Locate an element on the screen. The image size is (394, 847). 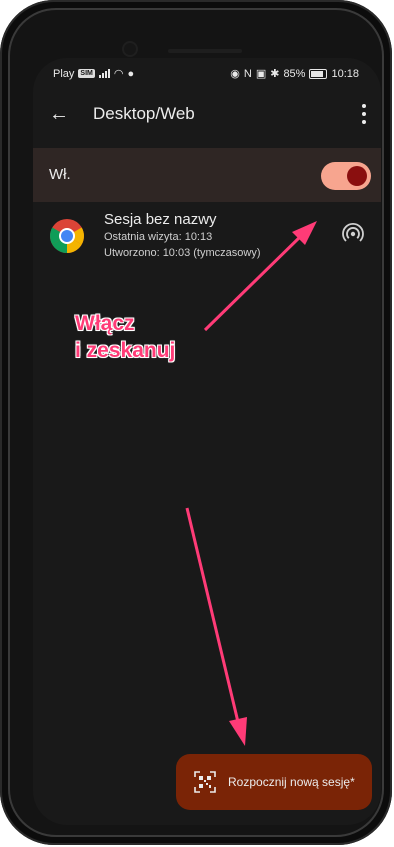
new-session-label: Rozpocznij nową sesję* is located at coordinates (291, 782).